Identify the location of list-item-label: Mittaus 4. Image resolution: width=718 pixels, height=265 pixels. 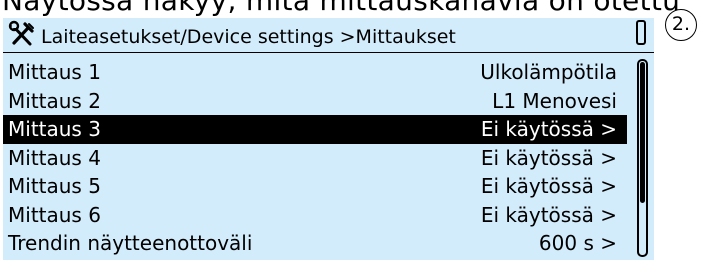
(54, 157).